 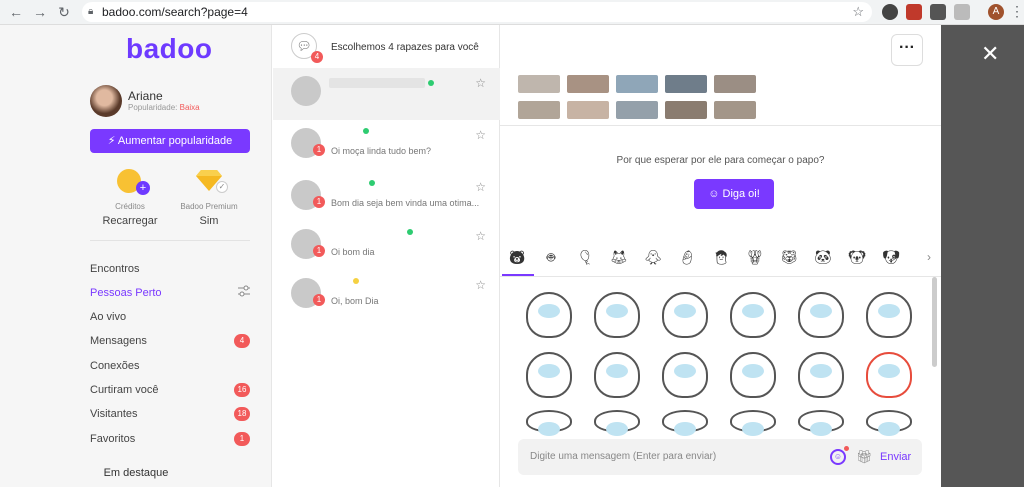 I want to click on say-hi-button: ☺︎ Diga oi!, so click(x=734, y=194).